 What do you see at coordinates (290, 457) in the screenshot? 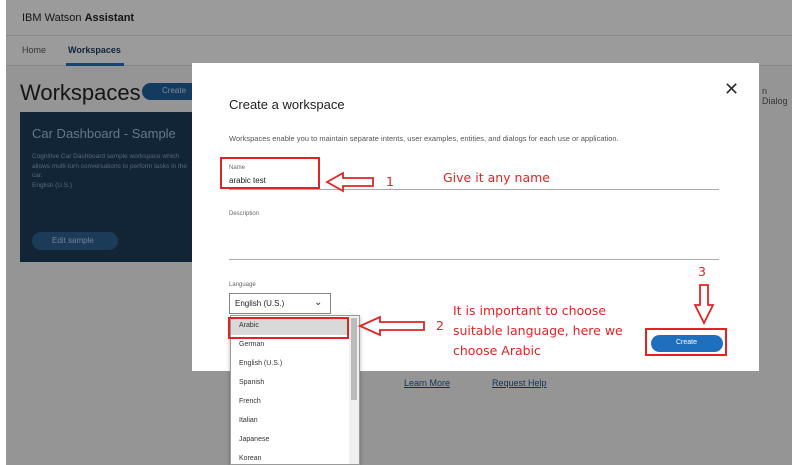
I see `dropdown-option-korean: Korean` at bounding box center [290, 457].